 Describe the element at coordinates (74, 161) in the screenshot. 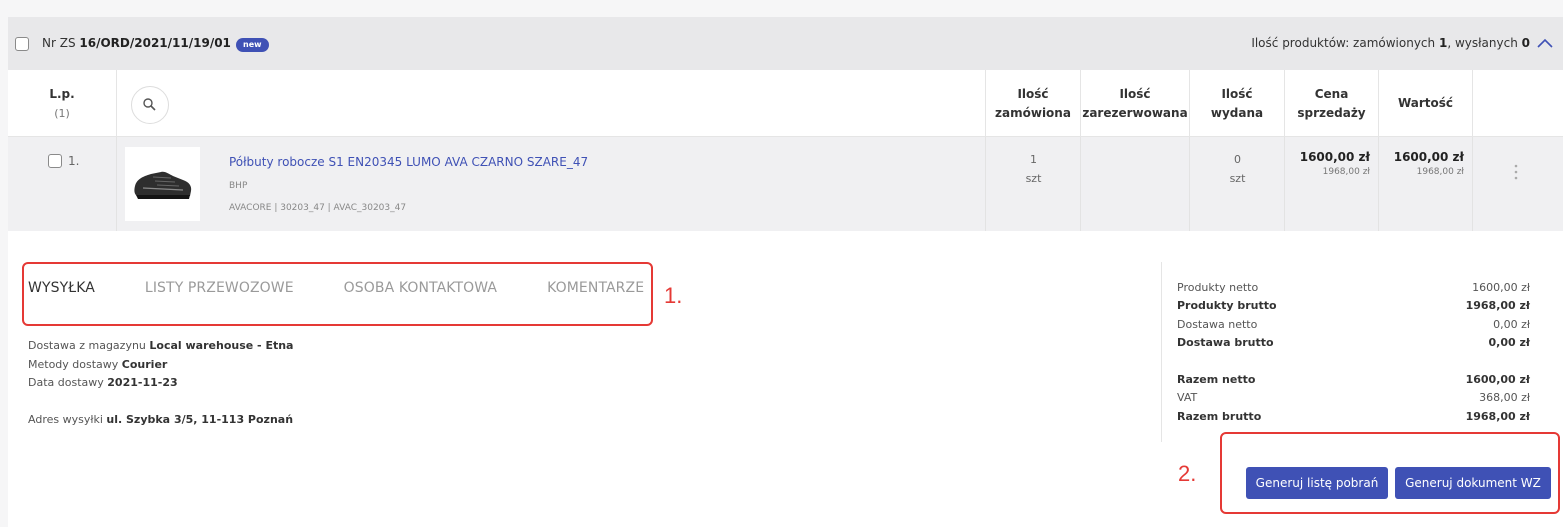

I see `row-number: 1.` at that location.